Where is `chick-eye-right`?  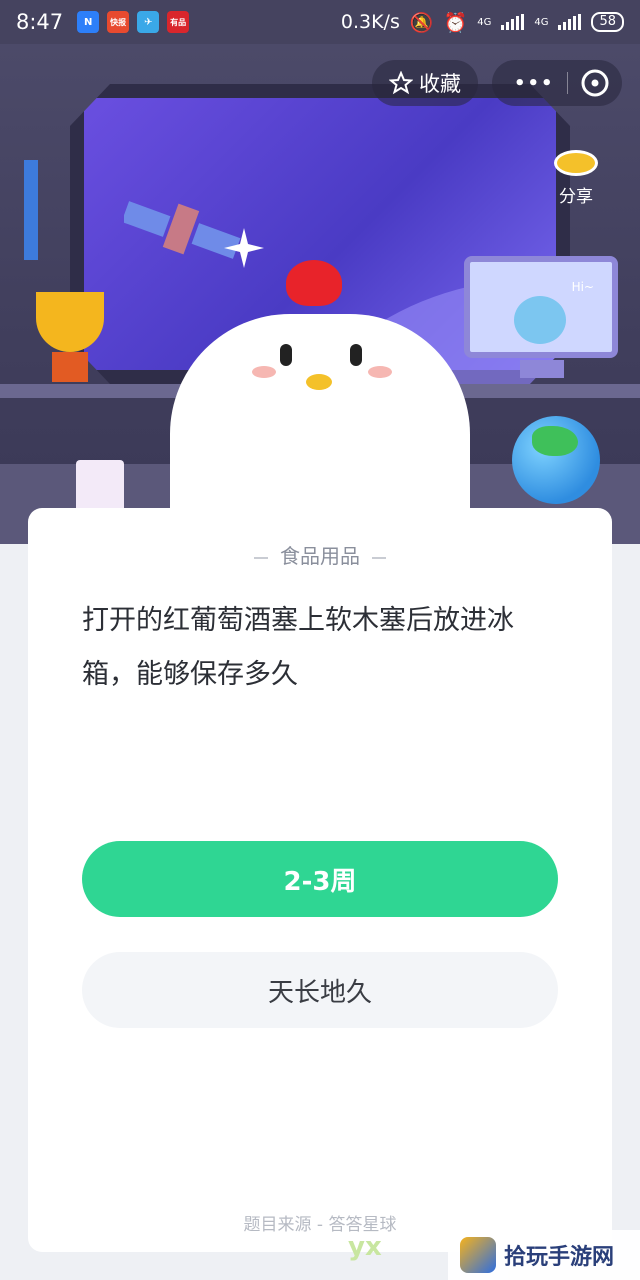
chick-eye-right is located at coordinates (356, 355).